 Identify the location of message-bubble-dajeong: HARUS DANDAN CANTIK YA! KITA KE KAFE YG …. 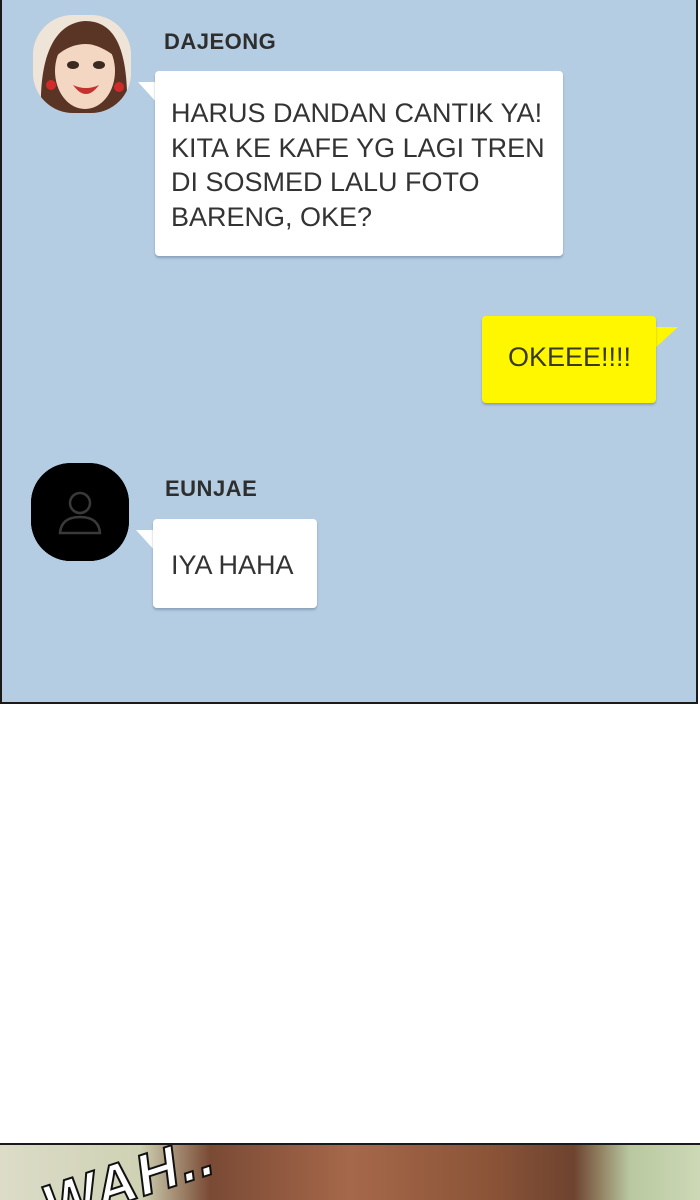
(359, 163).